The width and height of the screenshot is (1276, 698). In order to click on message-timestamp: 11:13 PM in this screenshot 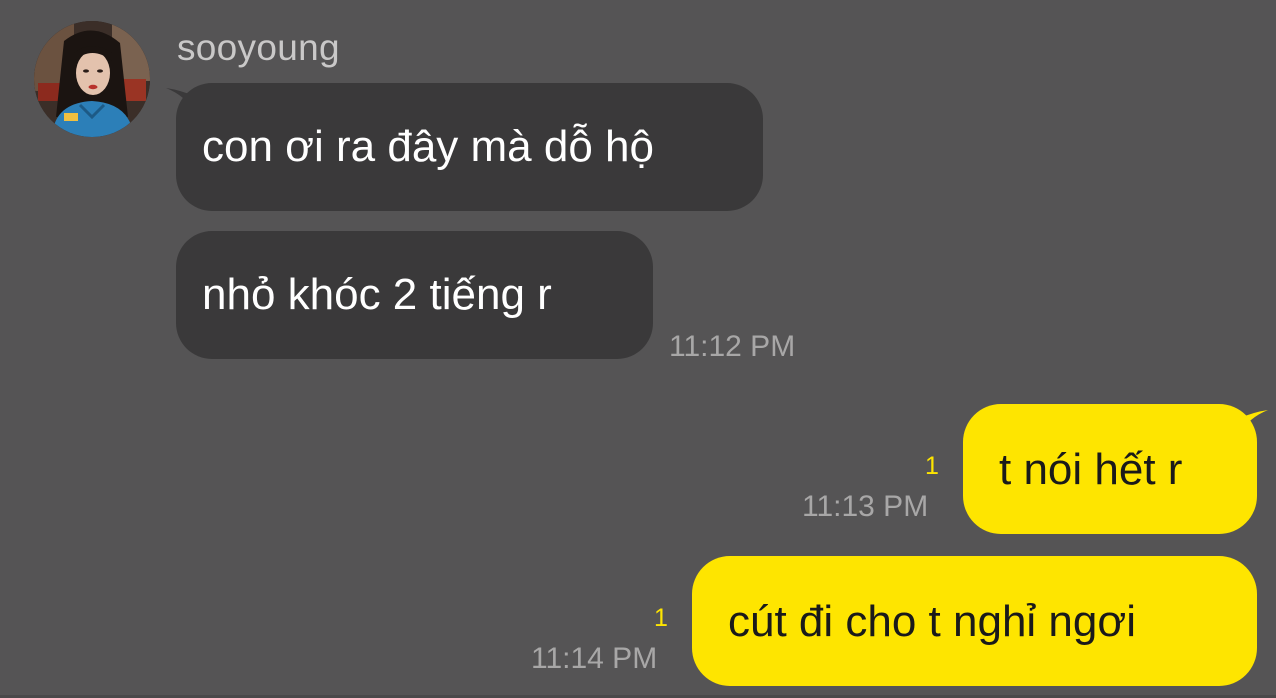, I will do `click(865, 506)`.